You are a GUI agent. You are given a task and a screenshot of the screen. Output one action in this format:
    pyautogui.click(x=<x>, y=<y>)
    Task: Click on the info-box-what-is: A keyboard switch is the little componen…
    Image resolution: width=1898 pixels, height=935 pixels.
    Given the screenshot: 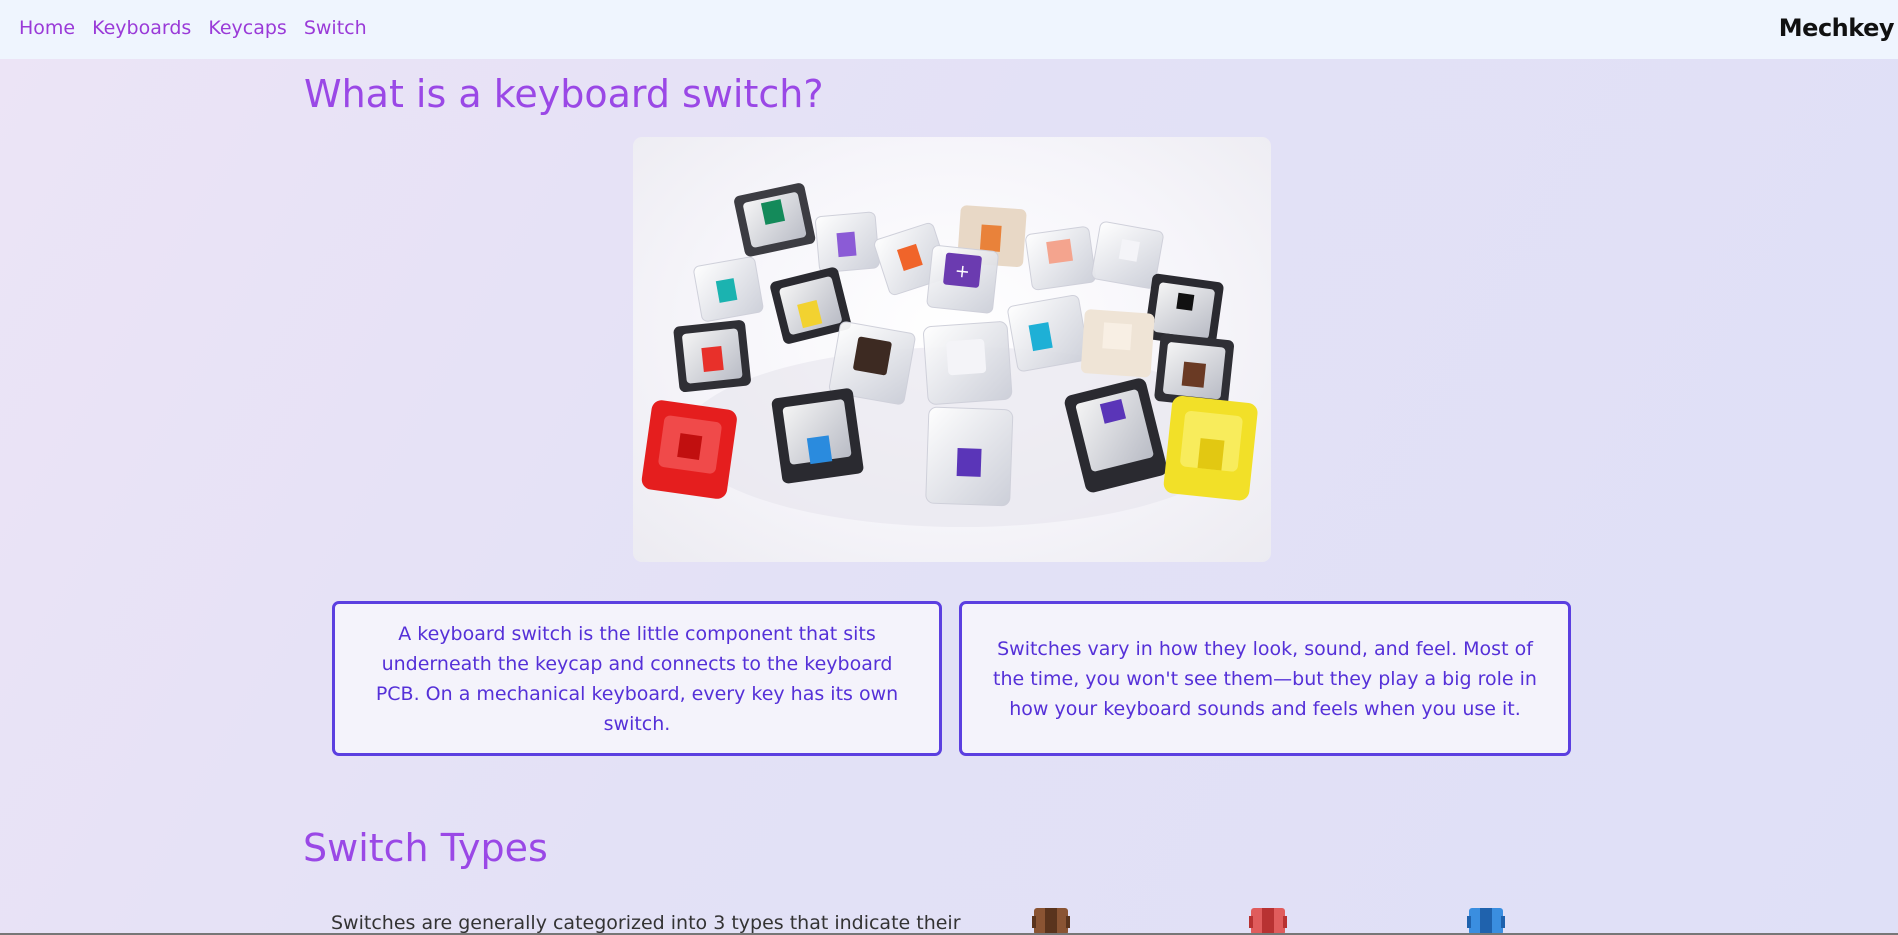 What is the action you would take?
    pyautogui.click(x=637, y=678)
    